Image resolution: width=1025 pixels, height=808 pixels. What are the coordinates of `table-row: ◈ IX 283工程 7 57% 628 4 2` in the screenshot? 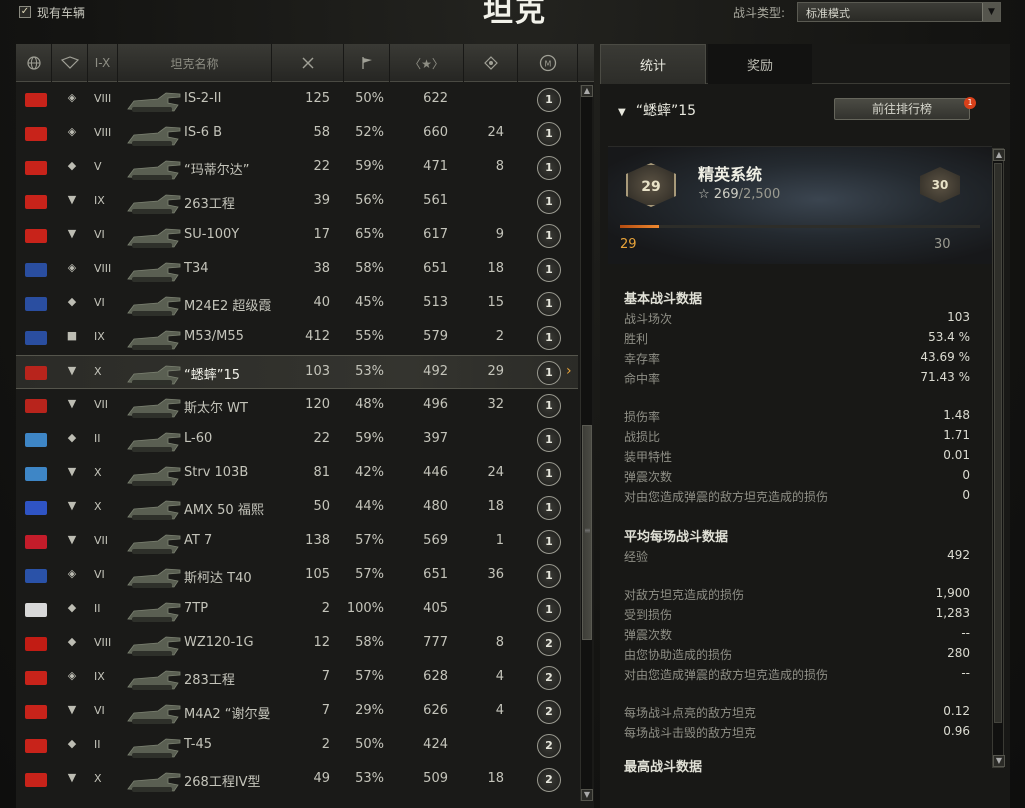 It's located at (297, 678).